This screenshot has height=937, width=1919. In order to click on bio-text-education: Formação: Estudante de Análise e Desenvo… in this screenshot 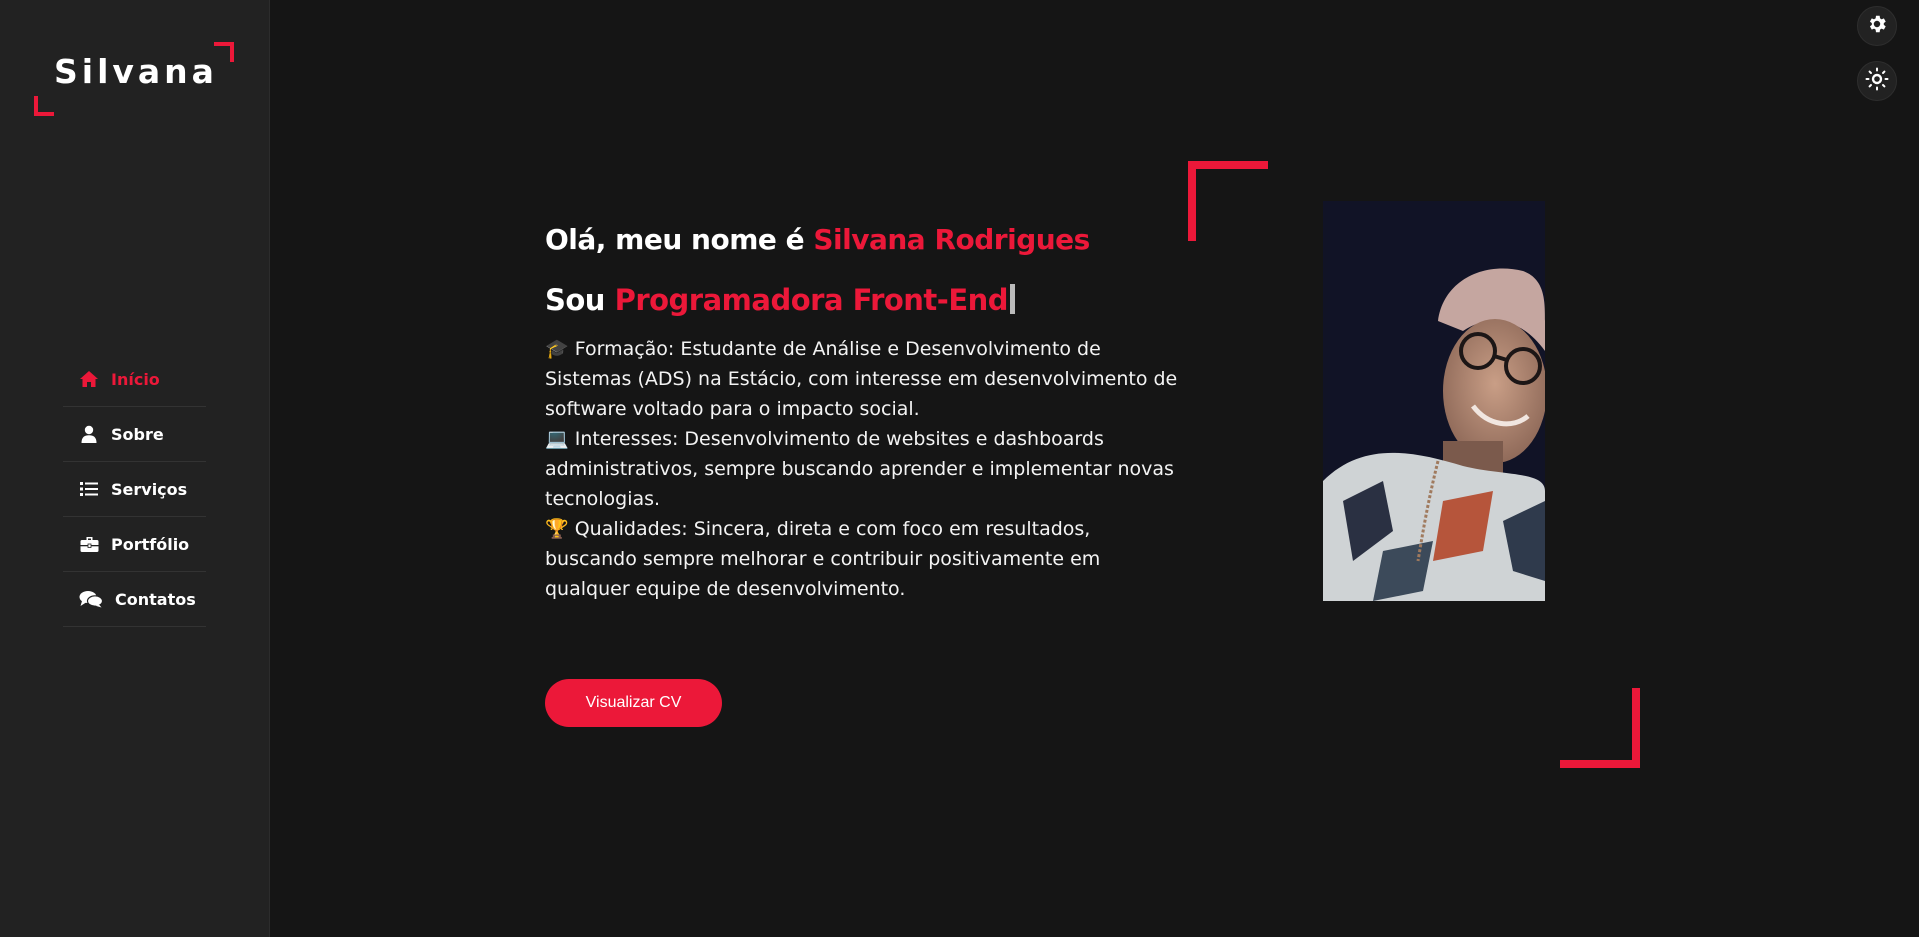, I will do `click(861, 379)`.